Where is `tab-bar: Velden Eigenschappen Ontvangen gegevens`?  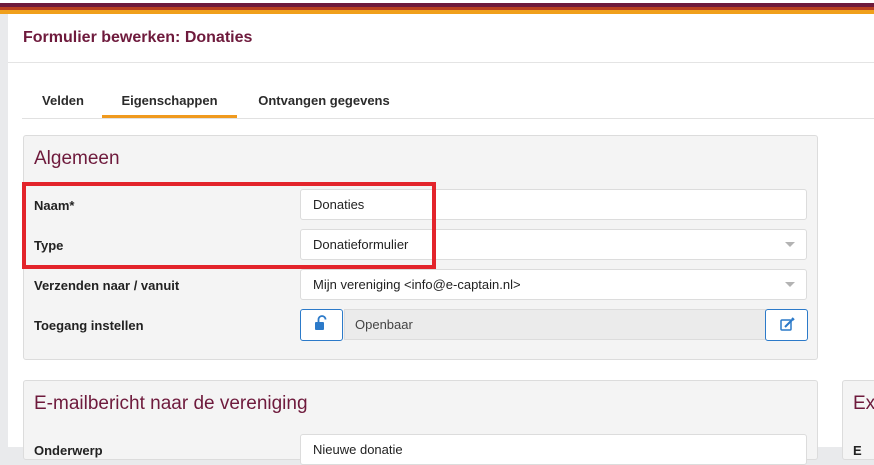
tab-bar: Velden Eigenschappen Ontvangen gegevens is located at coordinates (448, 102).